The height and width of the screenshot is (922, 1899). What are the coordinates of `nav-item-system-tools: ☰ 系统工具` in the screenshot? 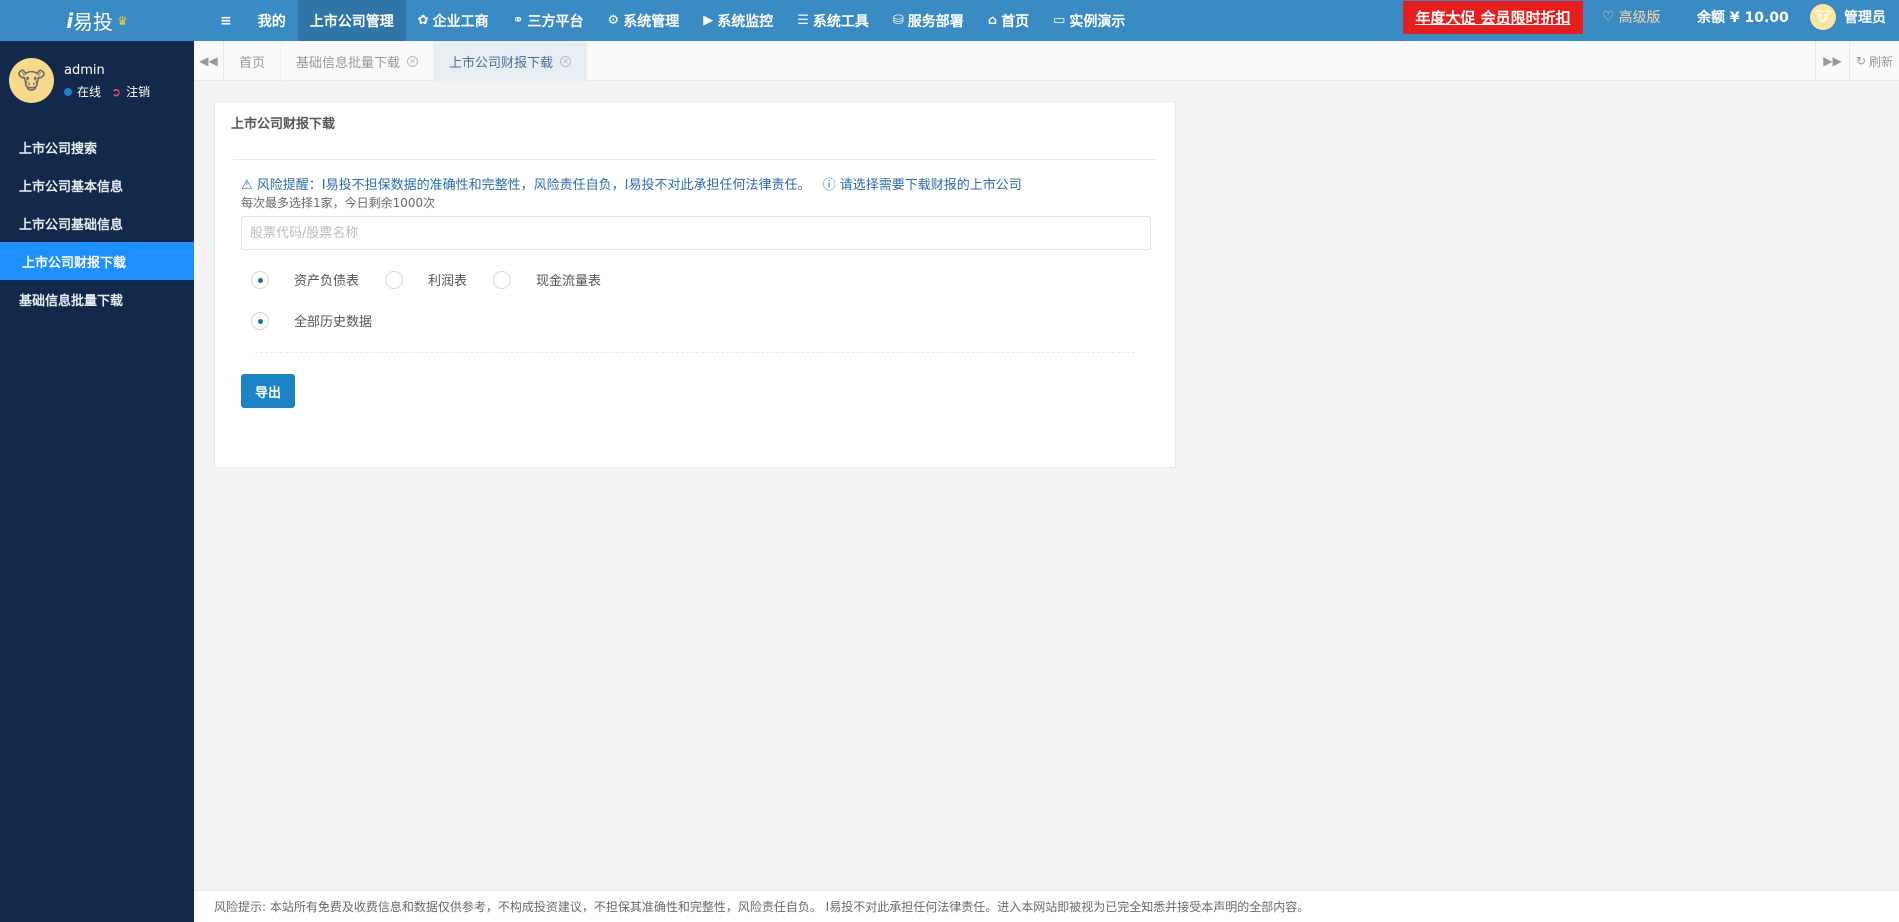 It's located at (833, 20).